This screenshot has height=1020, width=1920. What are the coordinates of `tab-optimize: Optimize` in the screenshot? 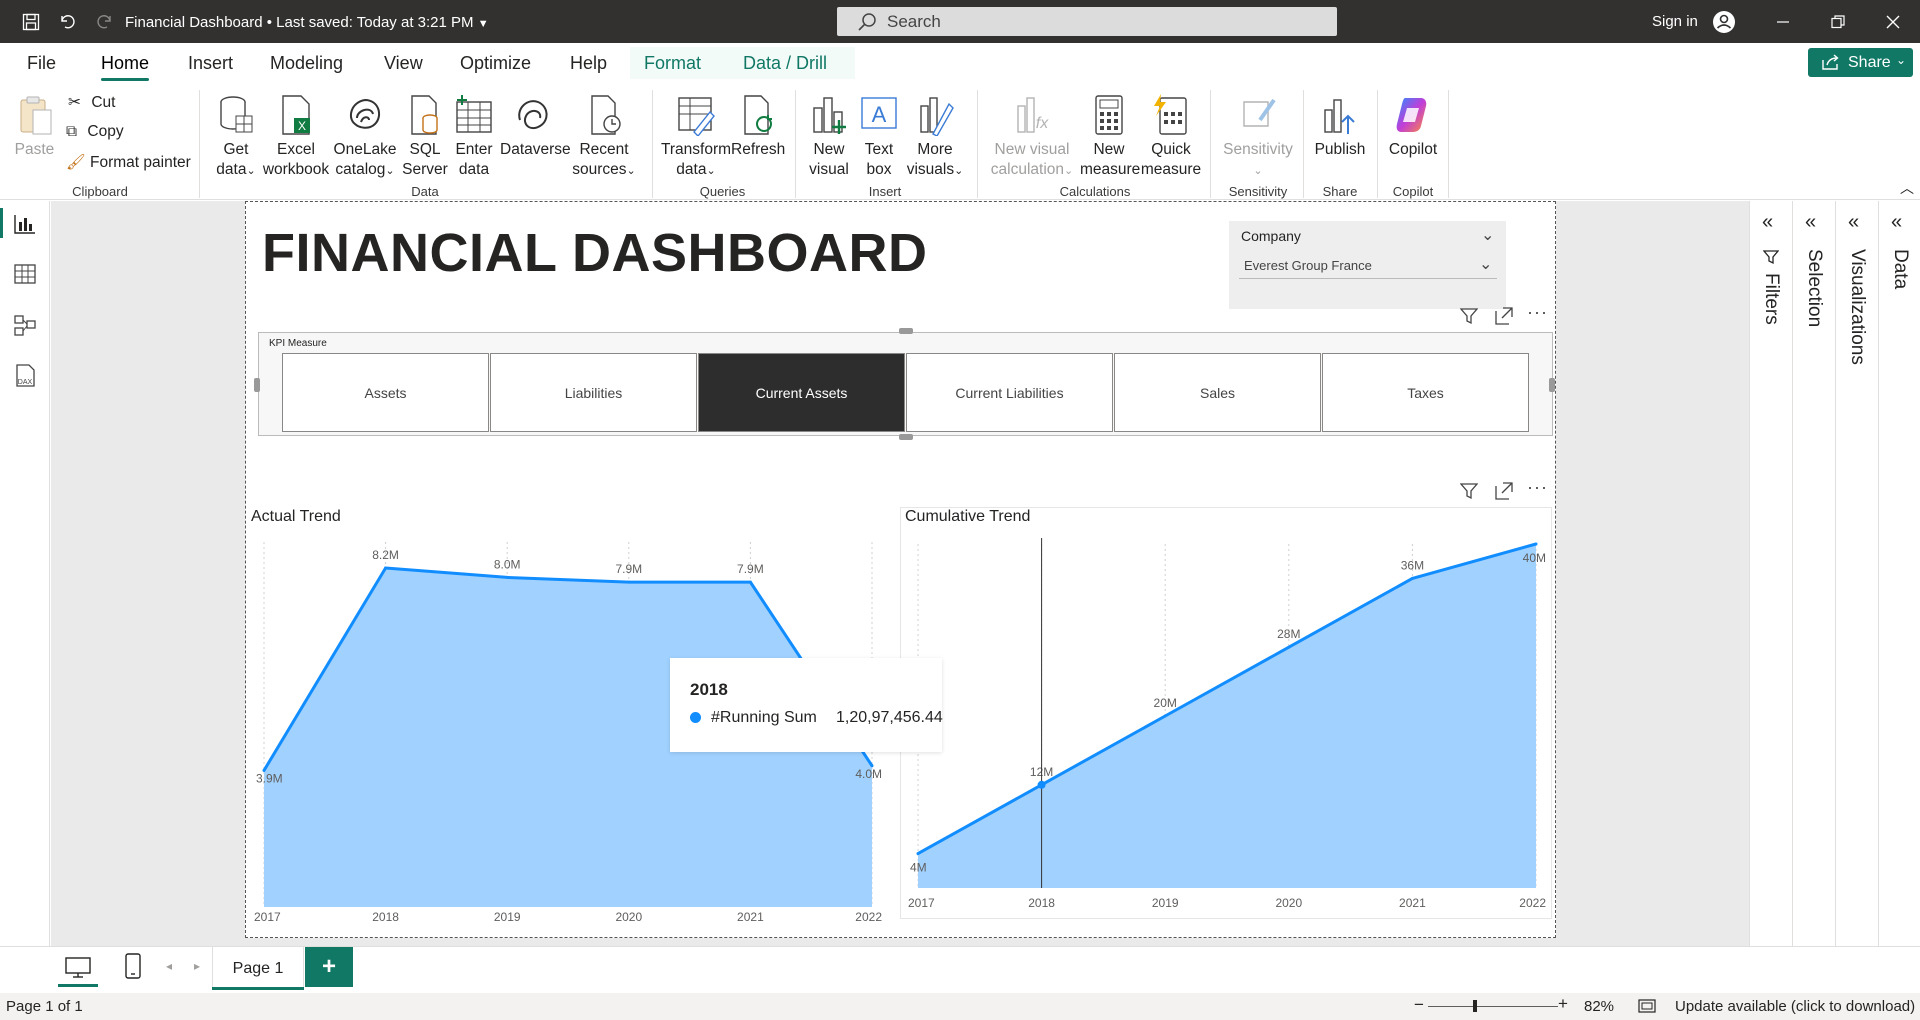 It's located at (495, 63).